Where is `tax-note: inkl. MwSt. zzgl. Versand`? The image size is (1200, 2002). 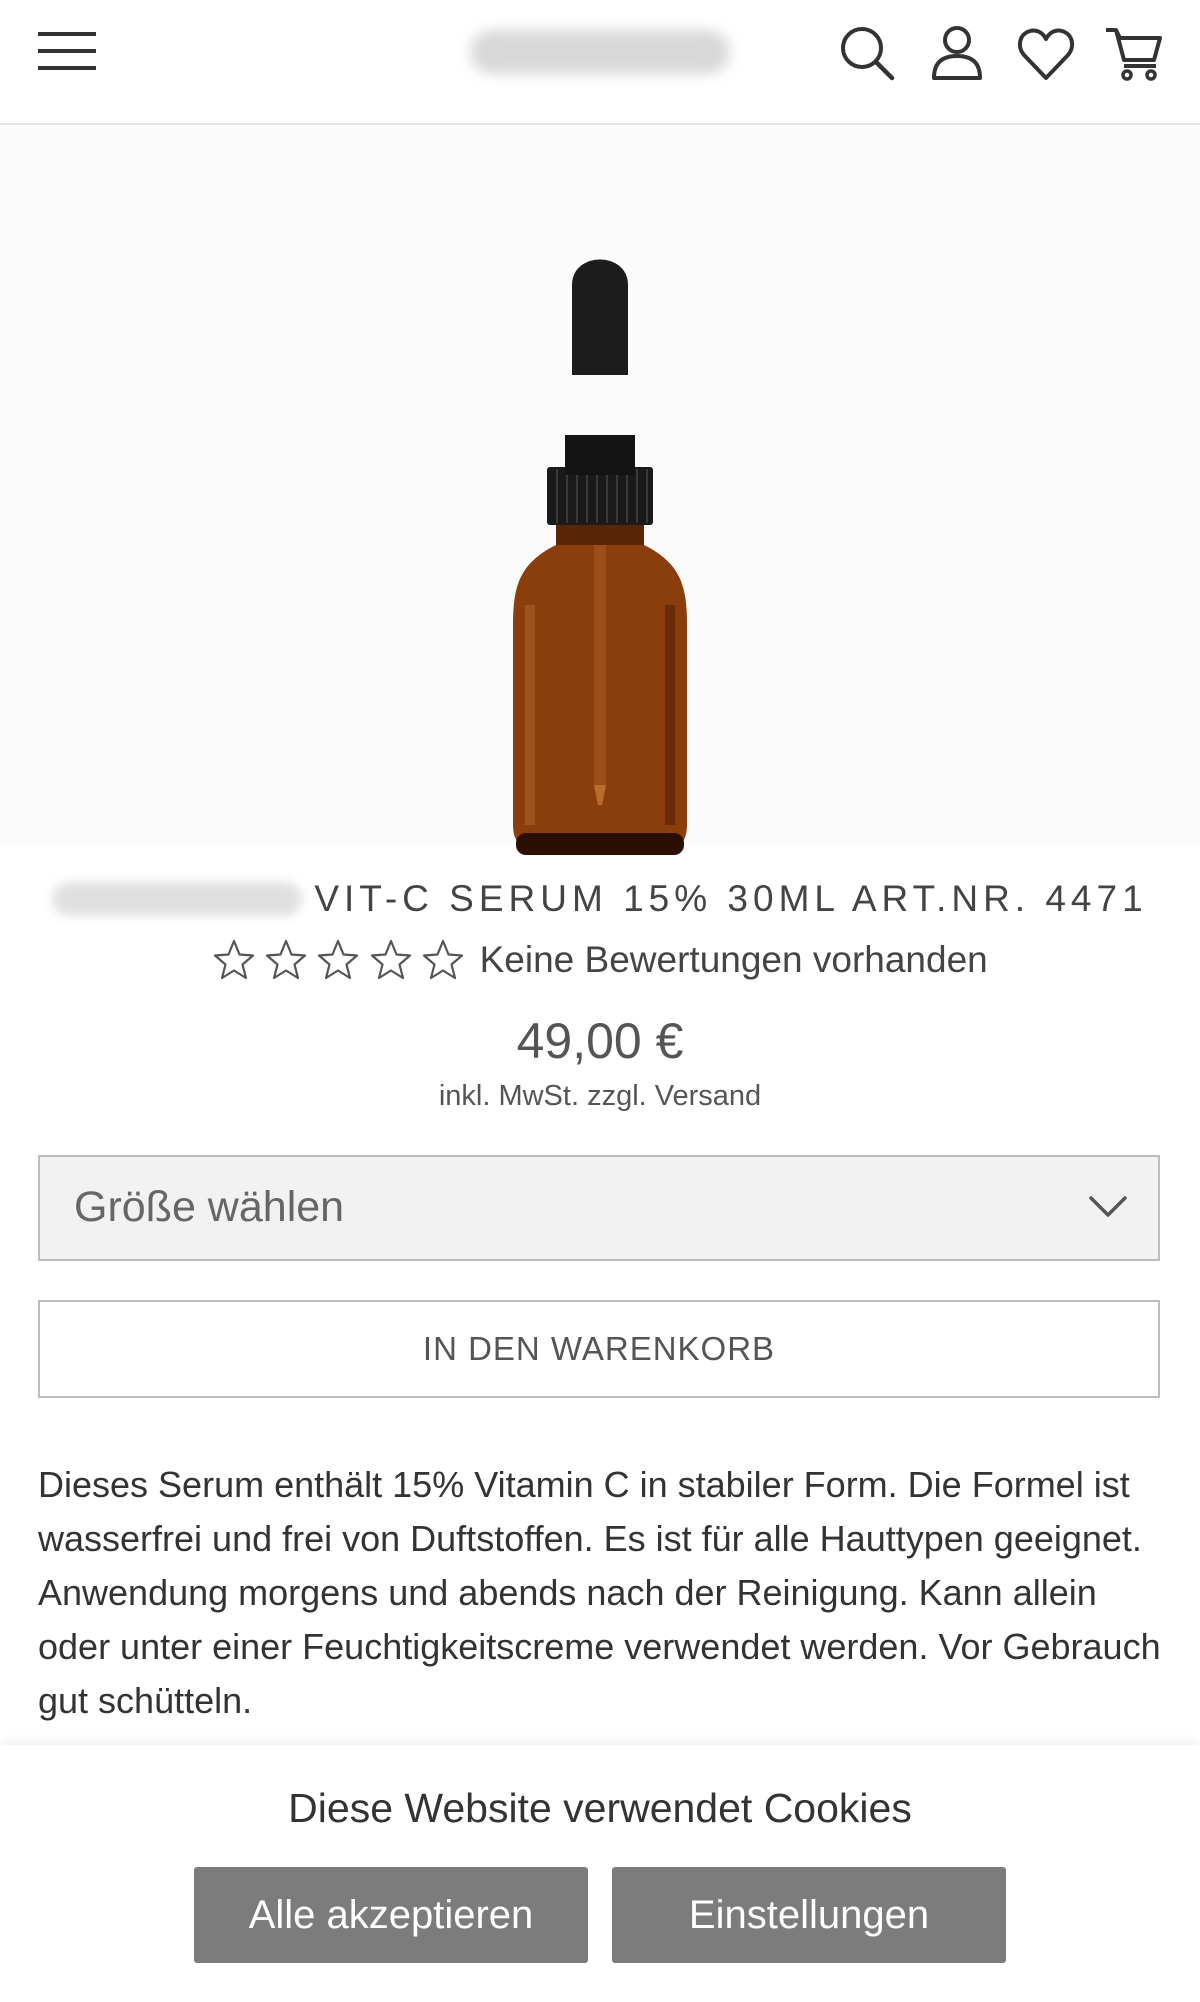
tax-note: inkl. MwSt. zzgl. Versand is located at coordinates (600, 1096).